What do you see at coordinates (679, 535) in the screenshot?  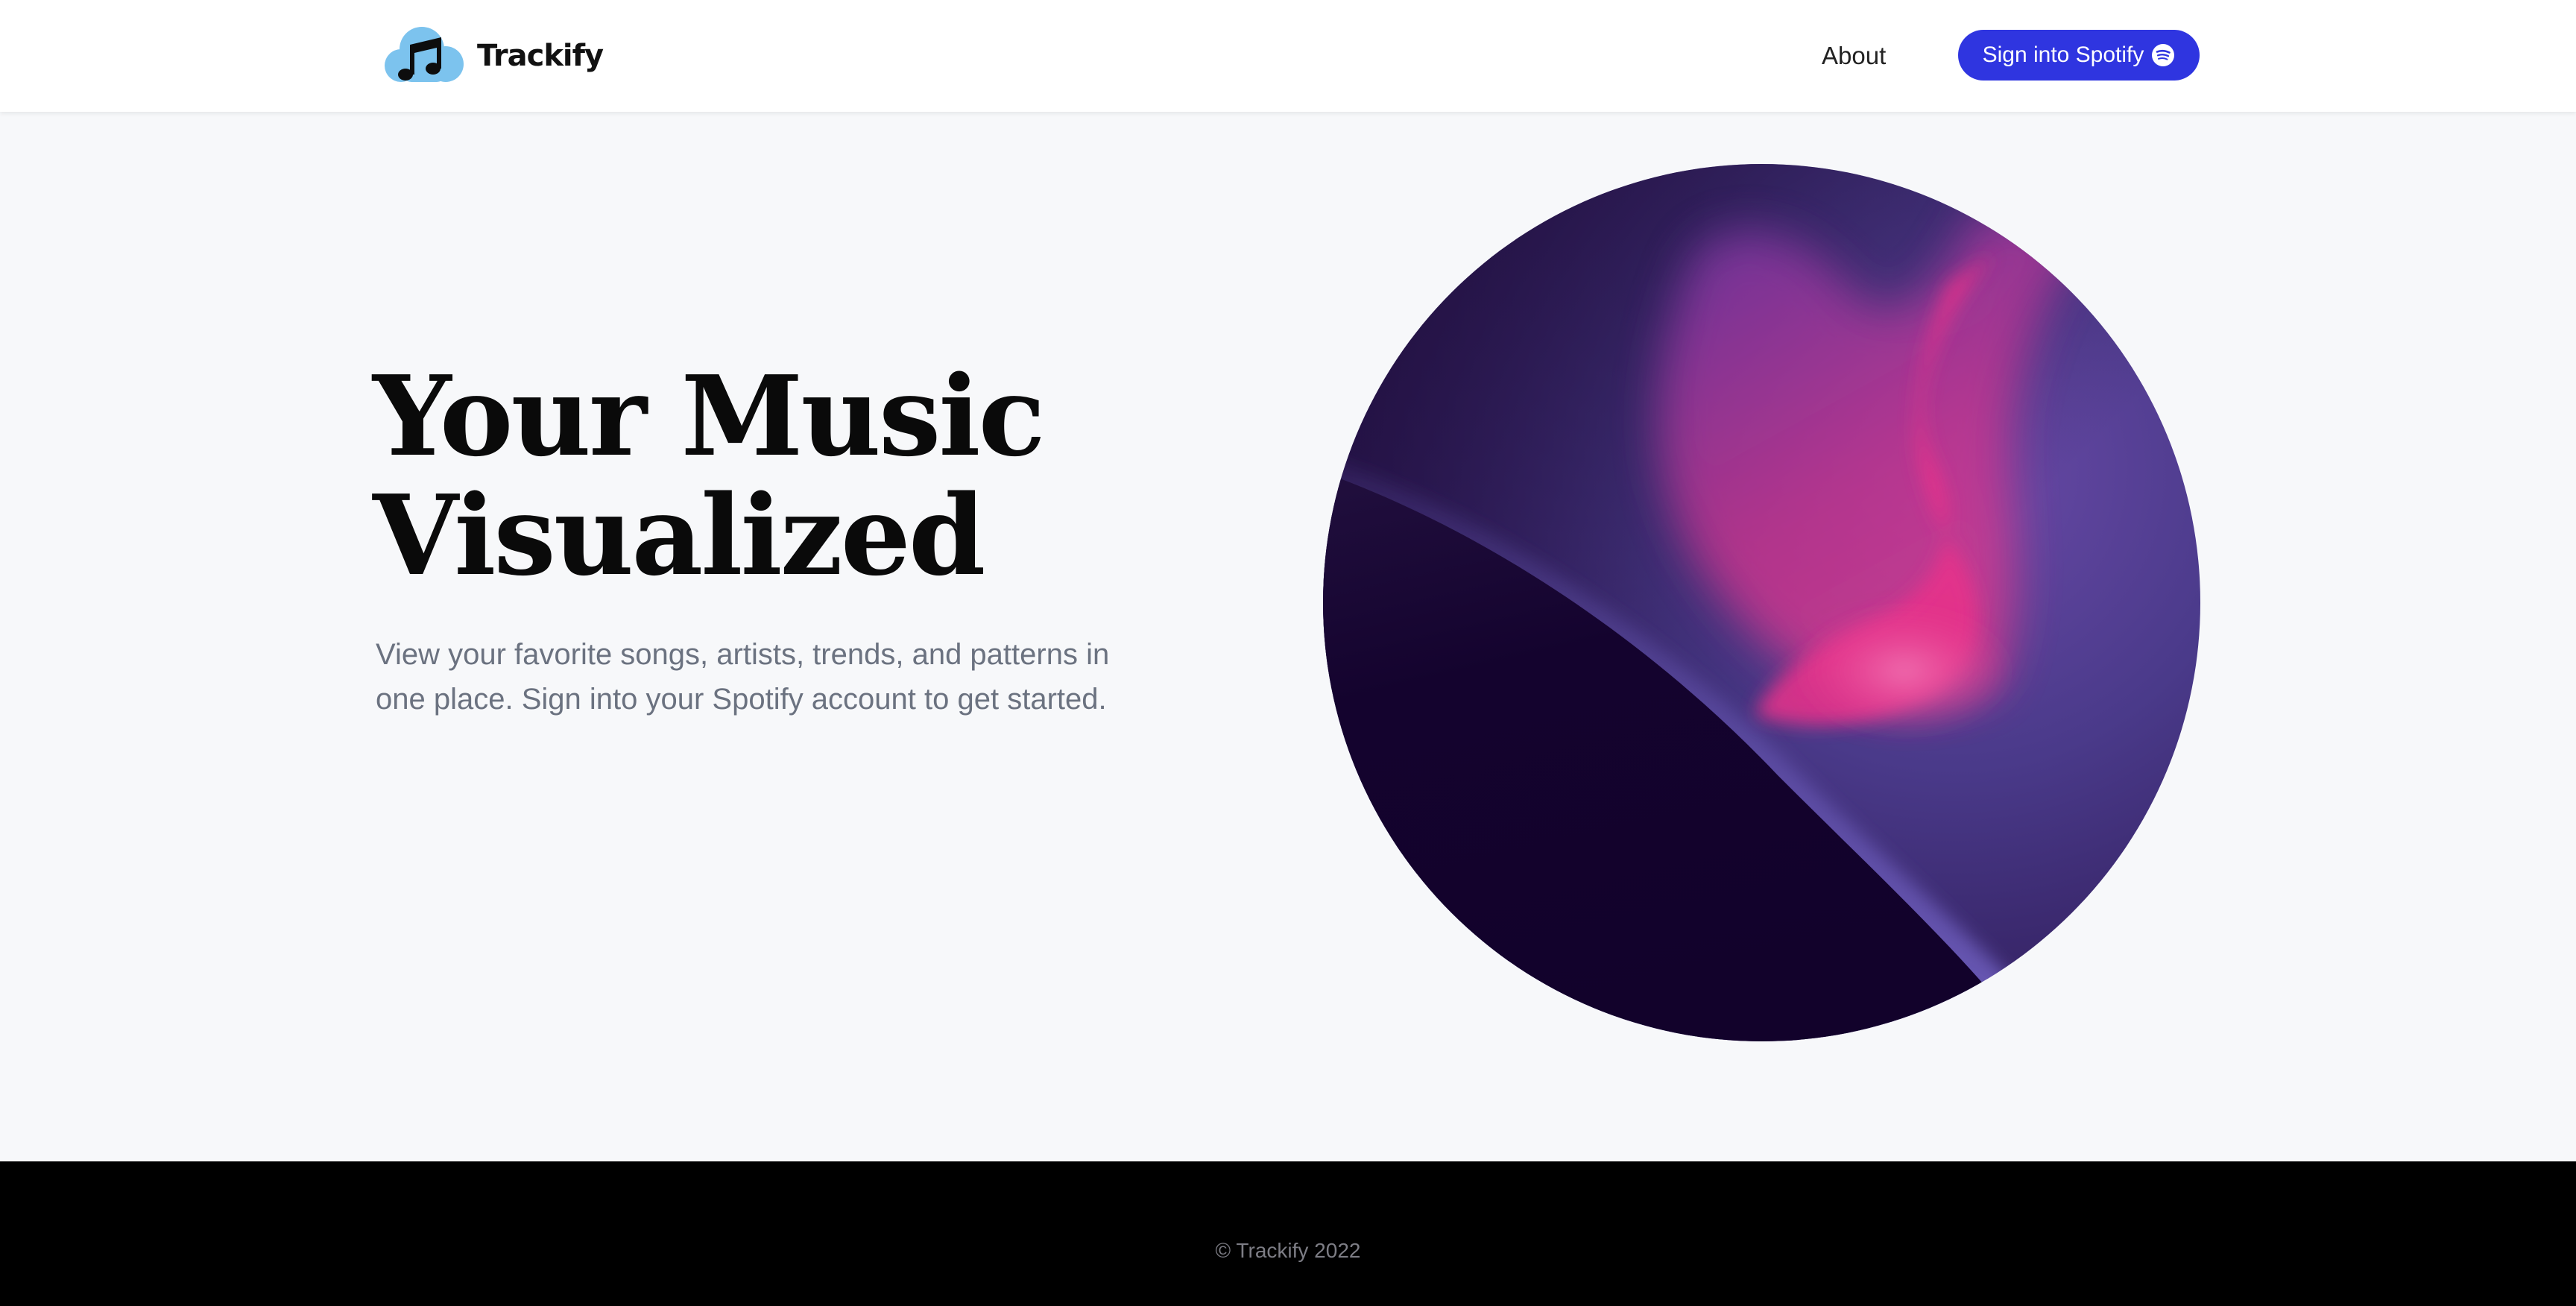 I see `hero-title-line-2: Visualized` at bounding box center [679, 535].